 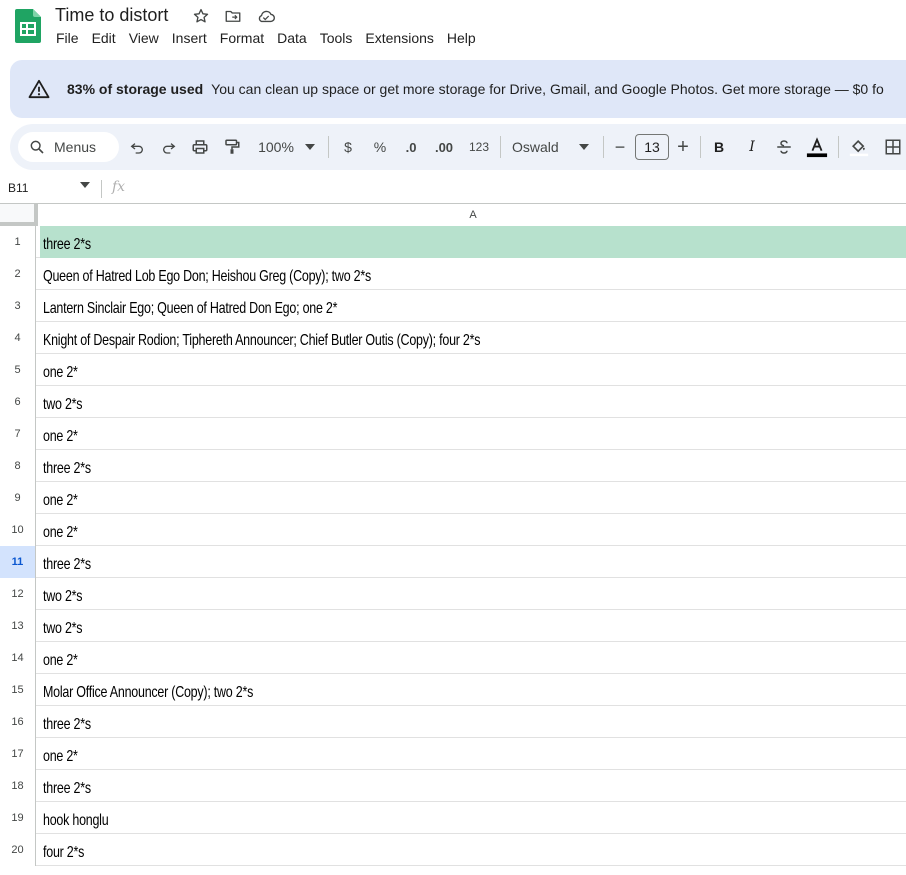 What do you see at coordinates (18, 338) in the screenshot?
I see `row-header: 4` at bounding box center [18, 338].